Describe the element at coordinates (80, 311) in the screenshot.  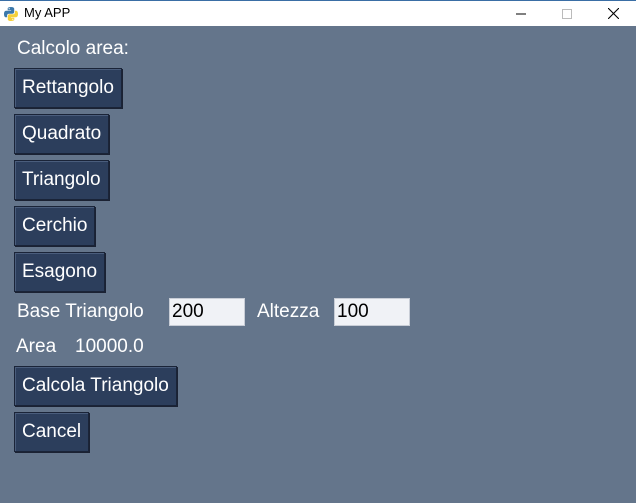
I see `base-label: Base Triangolo` at that location.